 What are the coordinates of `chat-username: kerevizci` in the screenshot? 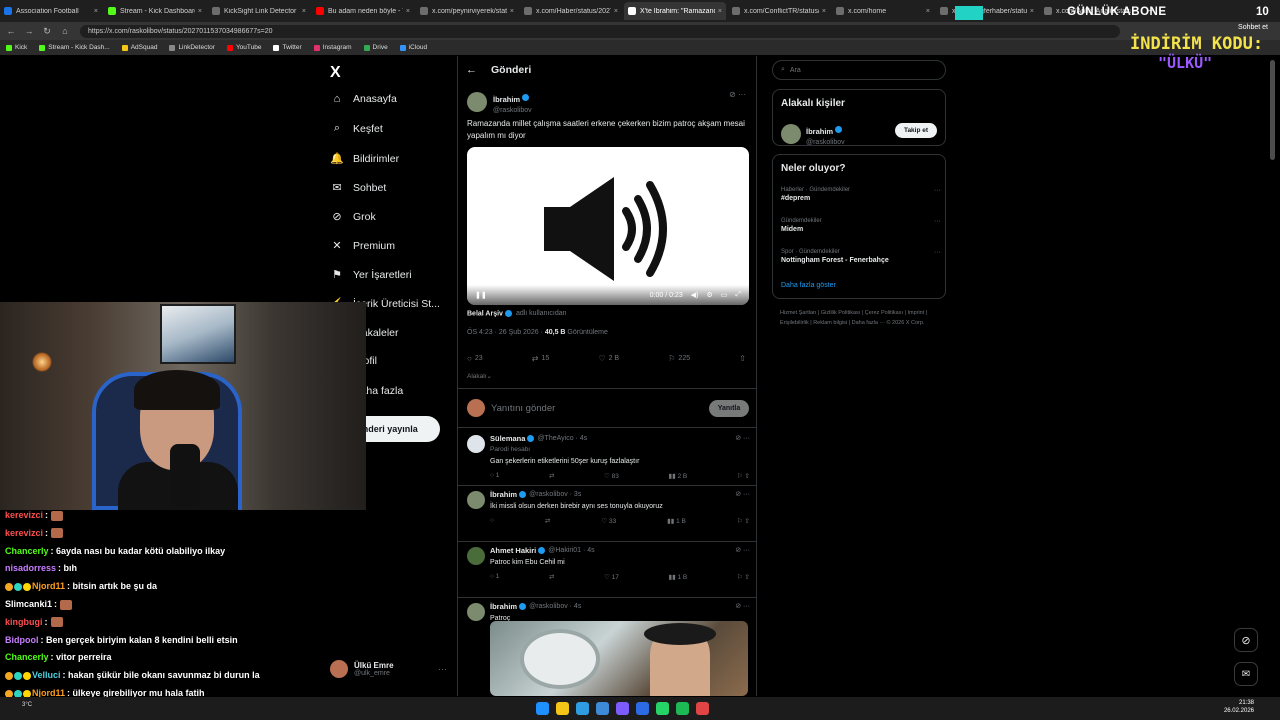 It's located at (24, 515).